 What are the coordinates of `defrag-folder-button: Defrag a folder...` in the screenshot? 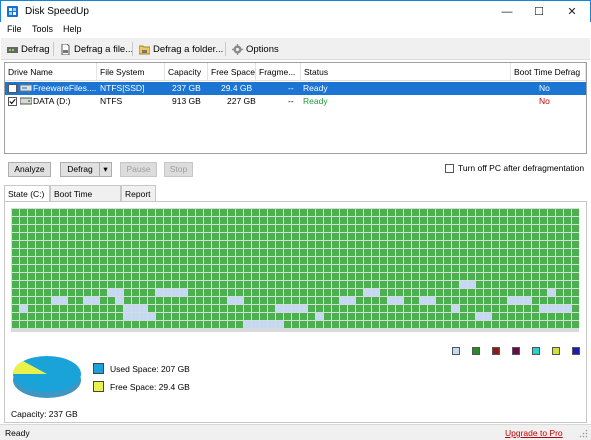 It's located at (181, 49).